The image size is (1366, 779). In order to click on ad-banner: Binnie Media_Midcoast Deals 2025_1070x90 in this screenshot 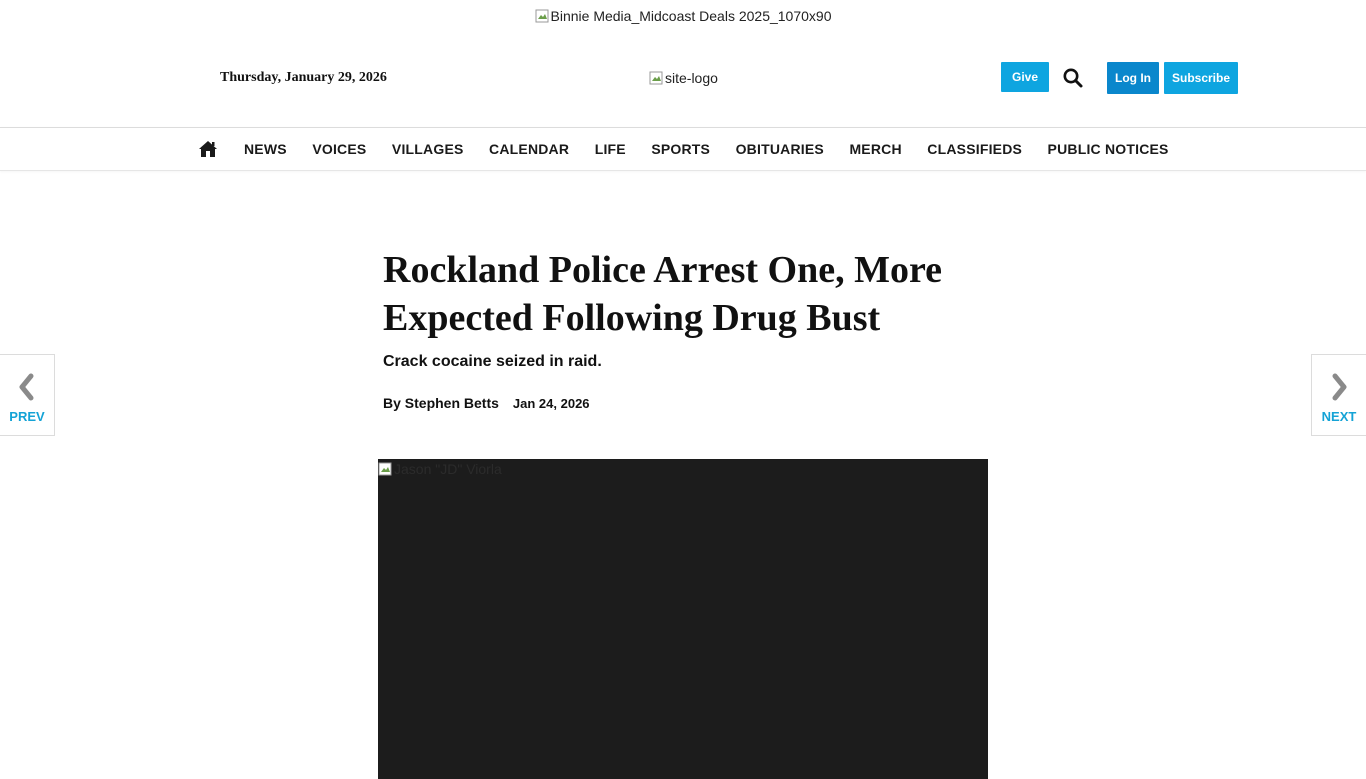, I will do `click(683, 16)`.